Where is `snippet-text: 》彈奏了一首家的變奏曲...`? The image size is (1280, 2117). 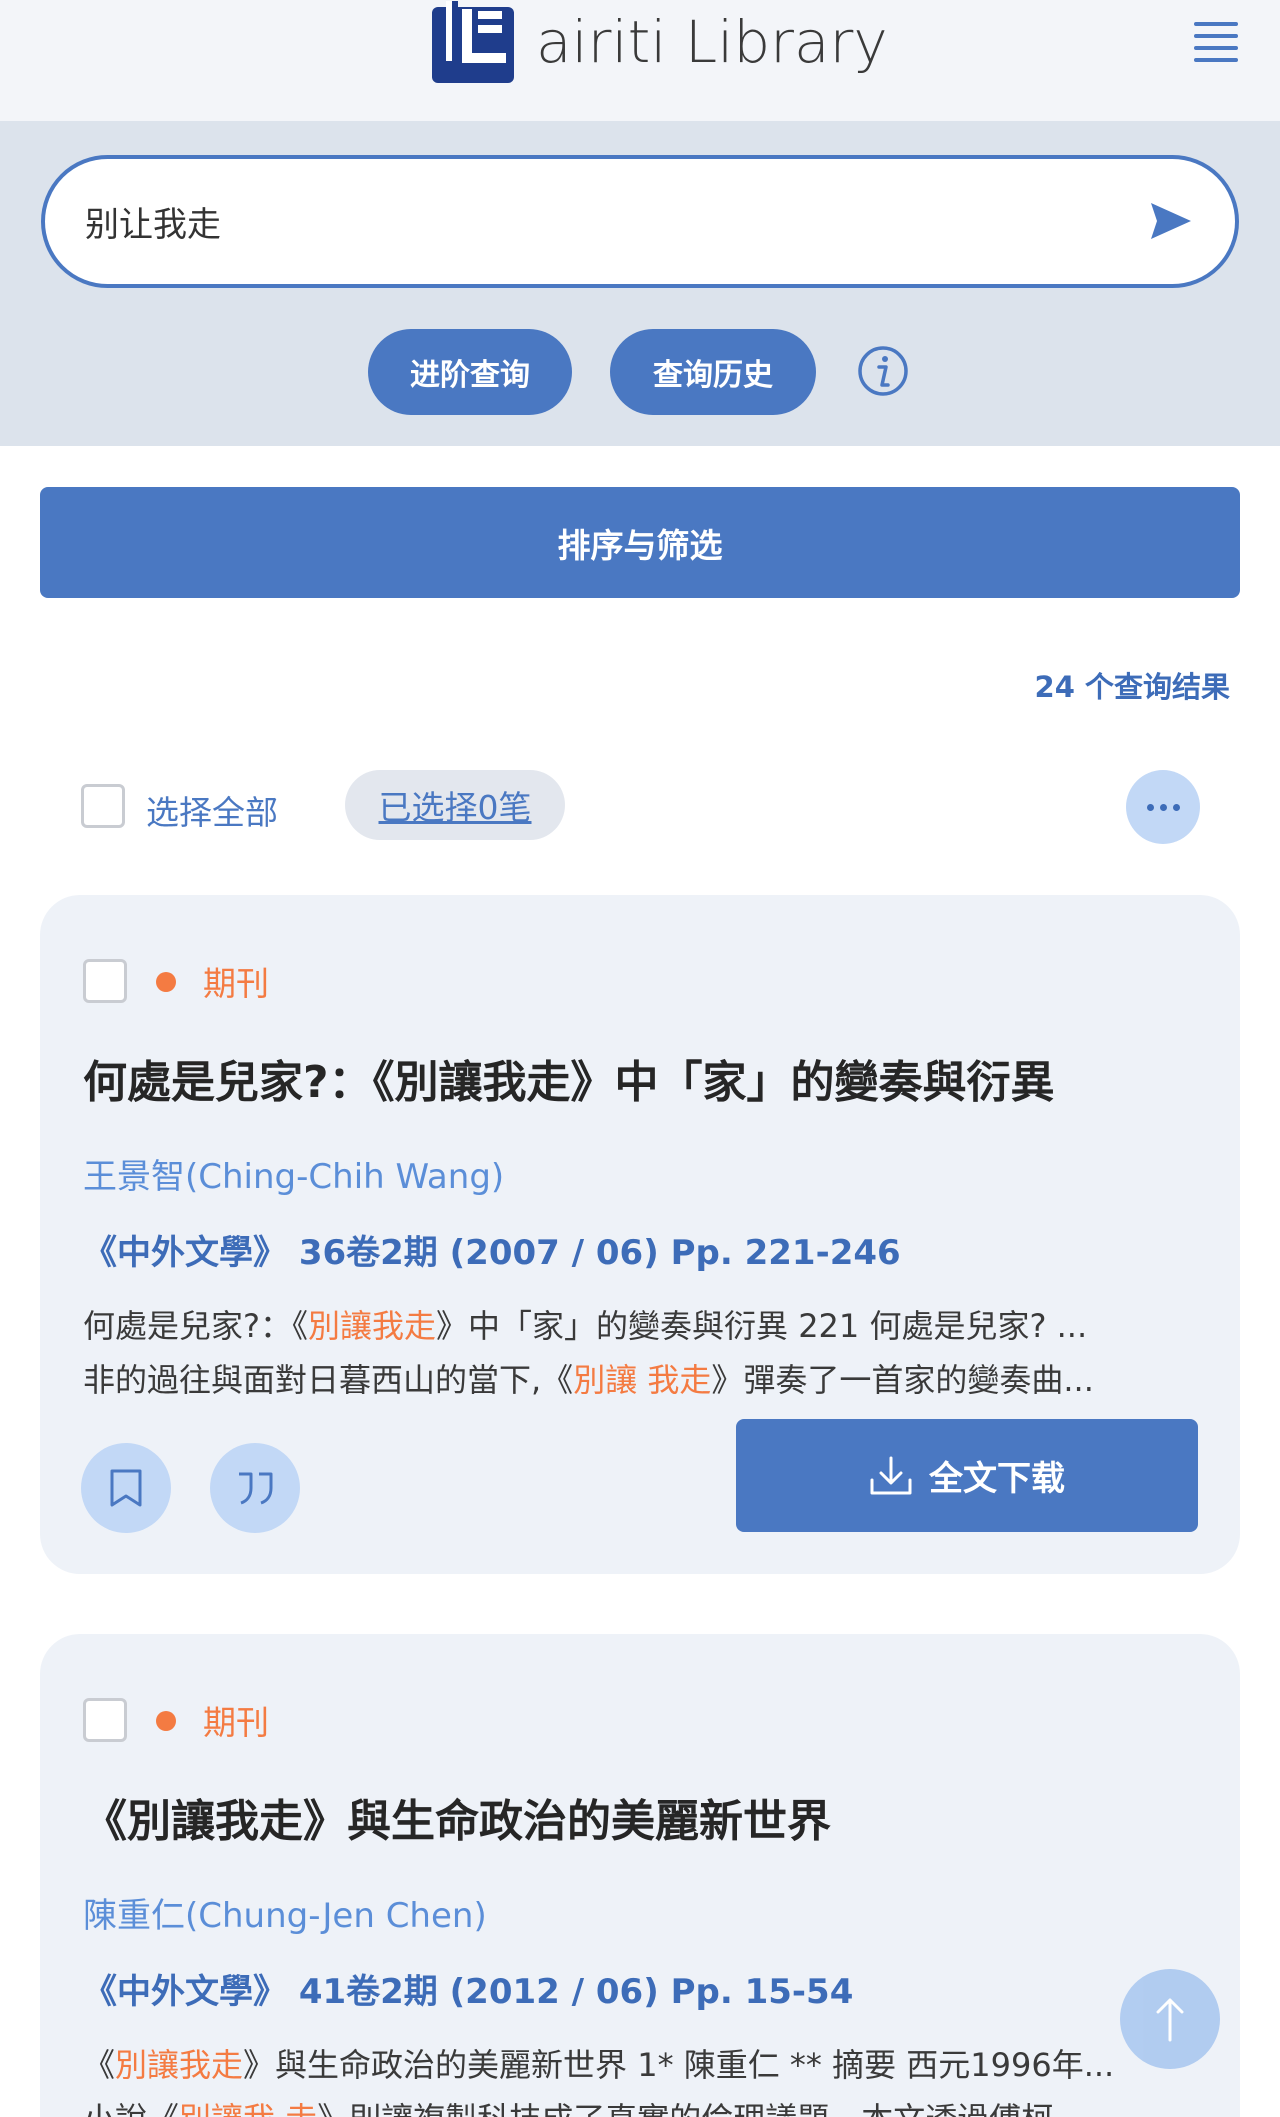
snippet-text: 》彈奏了一首家的變奏曲... is located at coordinates (902, 1380).